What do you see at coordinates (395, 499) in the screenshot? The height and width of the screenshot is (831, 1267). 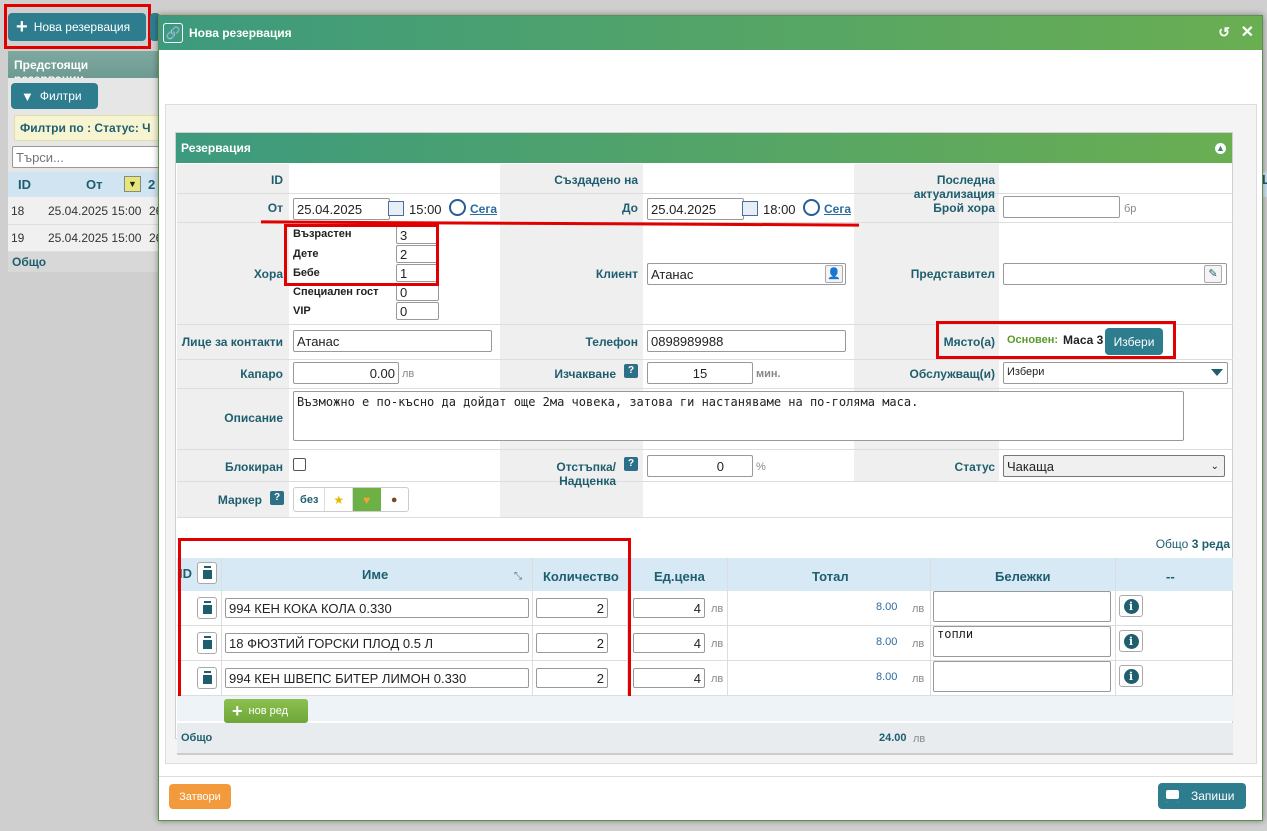 I see `bear-icon: ●` at bounding box center [395, 499].